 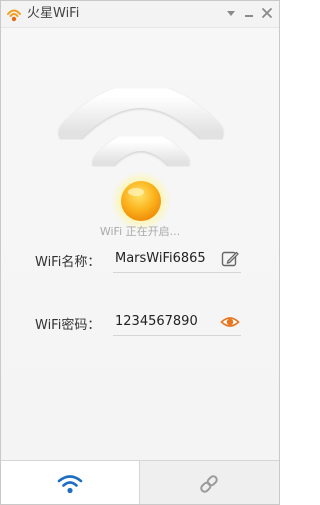 I want to click on tab-wifi, so click(x=70, y=482).